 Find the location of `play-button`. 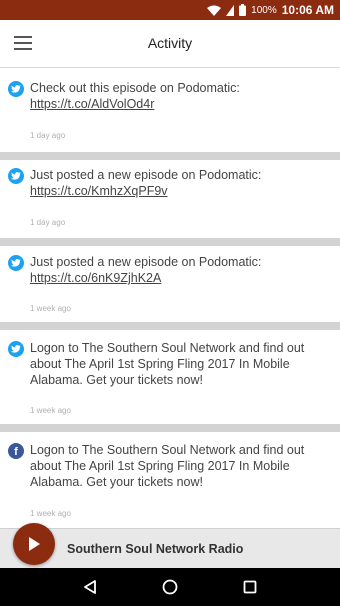

play-button is located at coordinates (34, 544).